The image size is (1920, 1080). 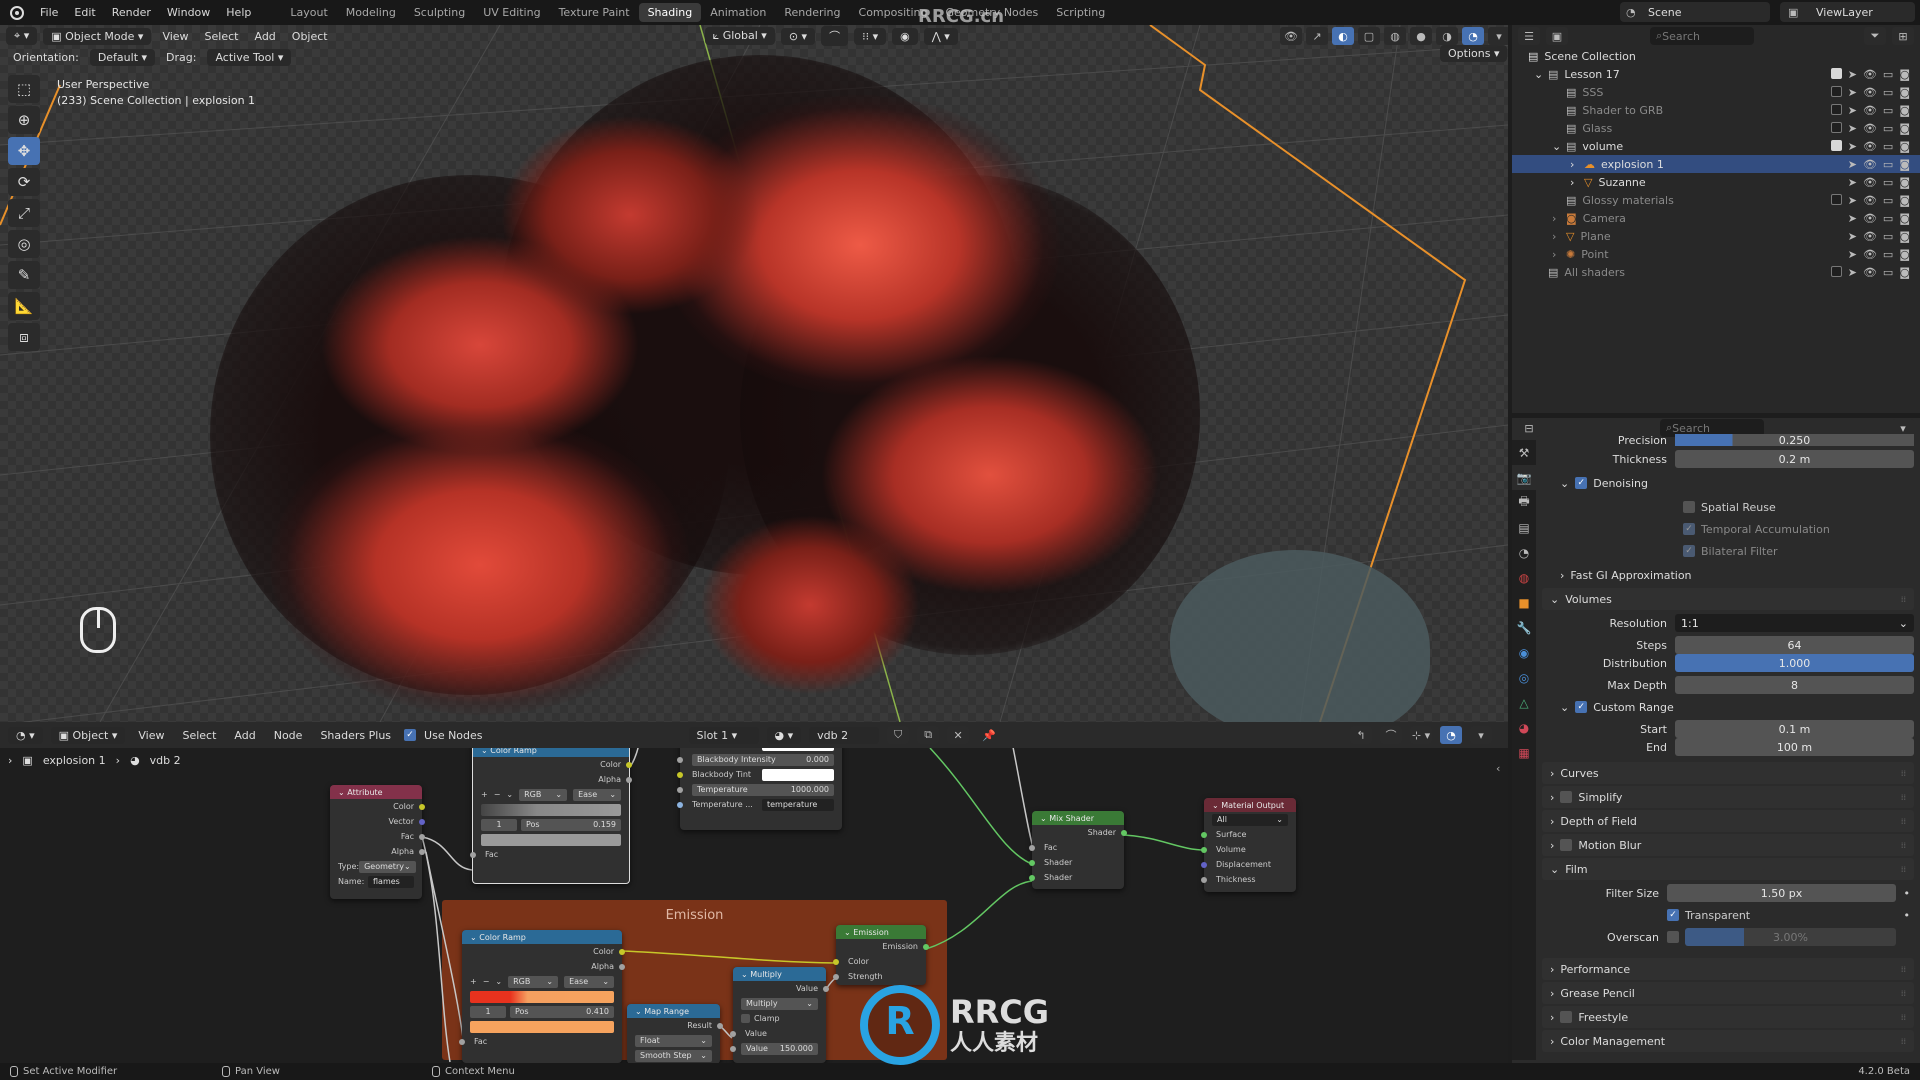 What do you see at coordinates (1716, 200) in the screenshot?
I see `outliner-row: ▤ Glossy materials ➤ 👁 ▭ ◙` at bounding box center [1716, 200].